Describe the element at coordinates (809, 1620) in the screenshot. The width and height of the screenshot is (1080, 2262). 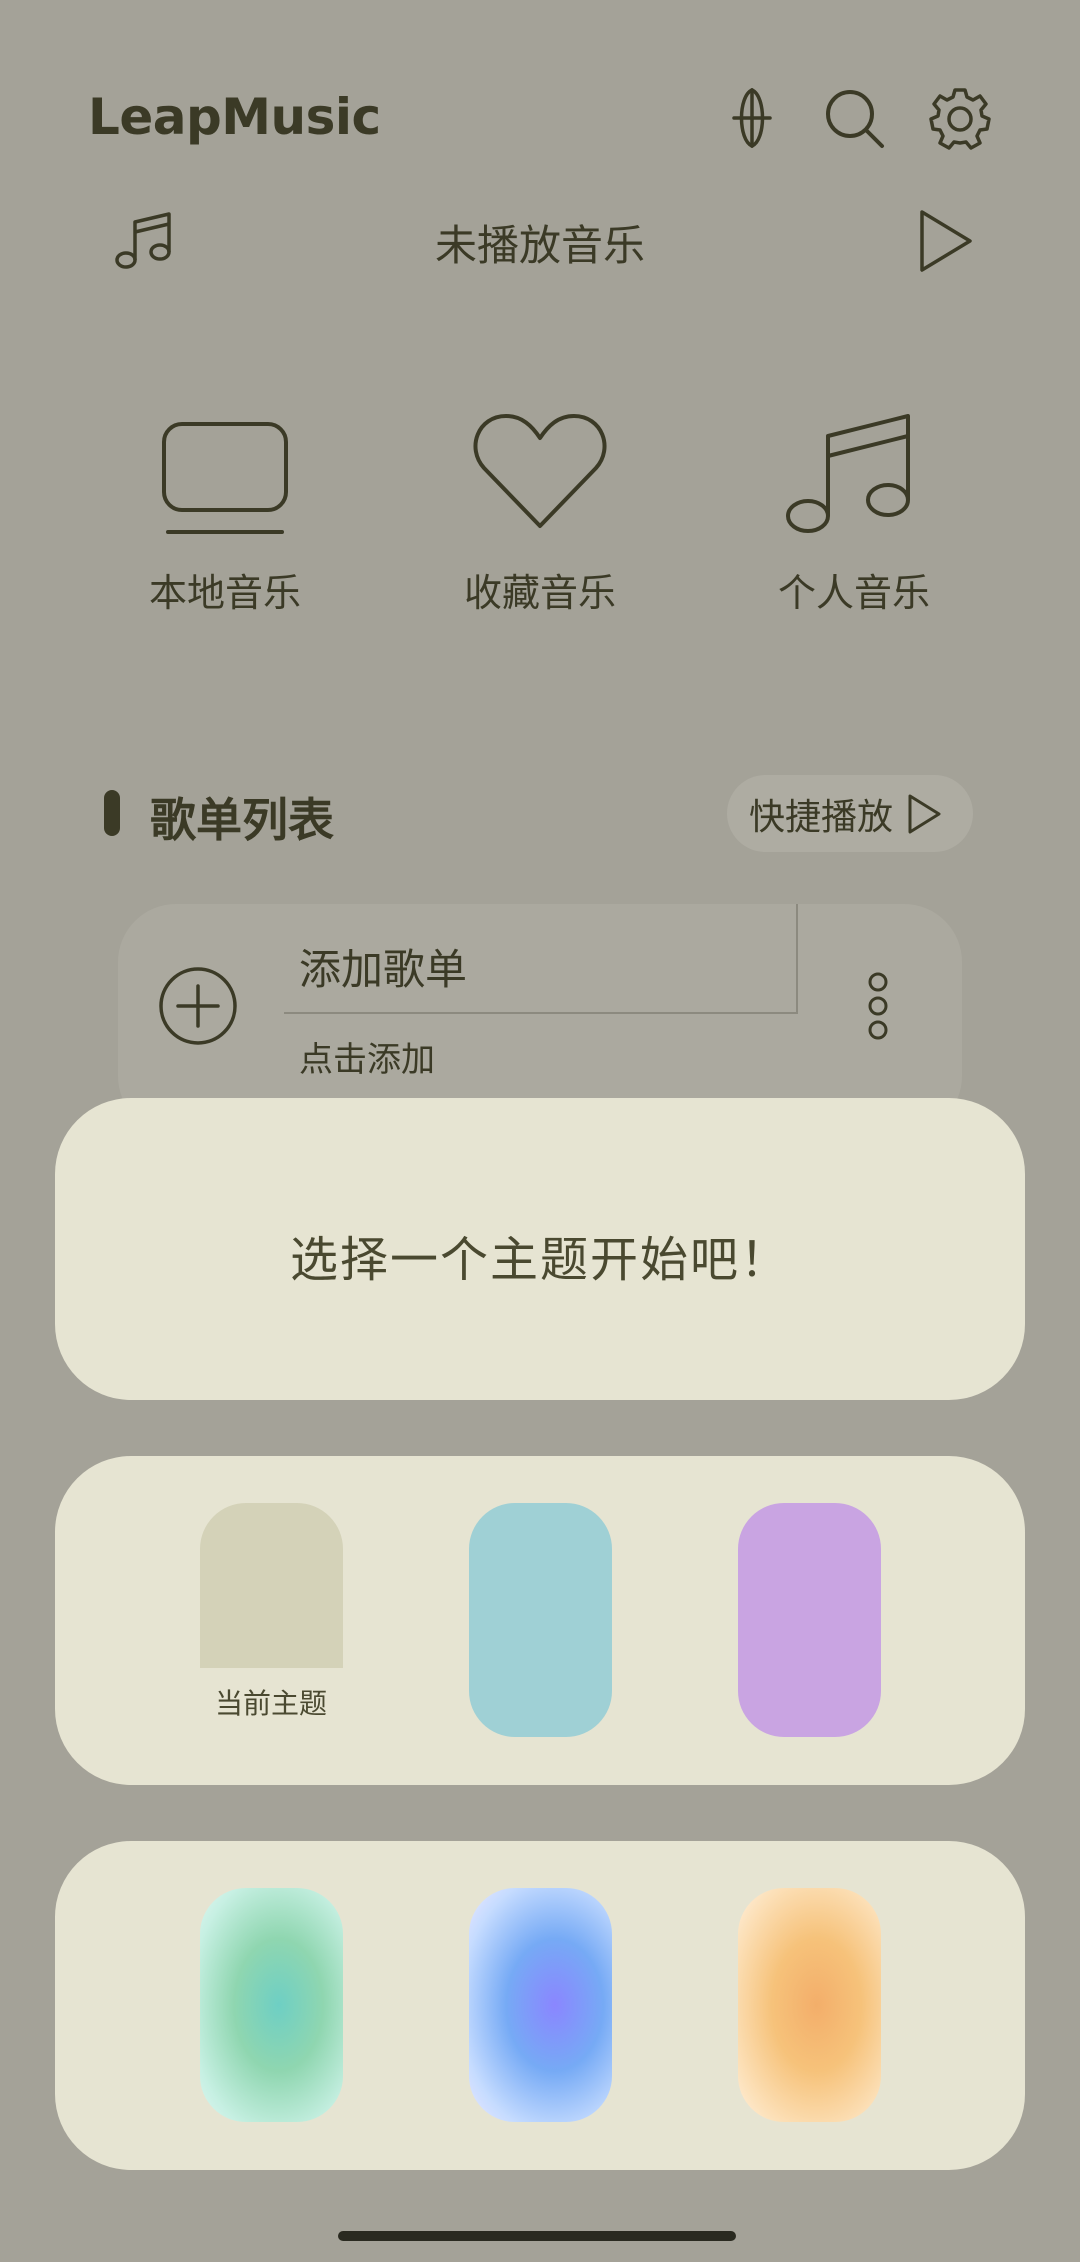
I see `theme-swatch-purple` at that location.